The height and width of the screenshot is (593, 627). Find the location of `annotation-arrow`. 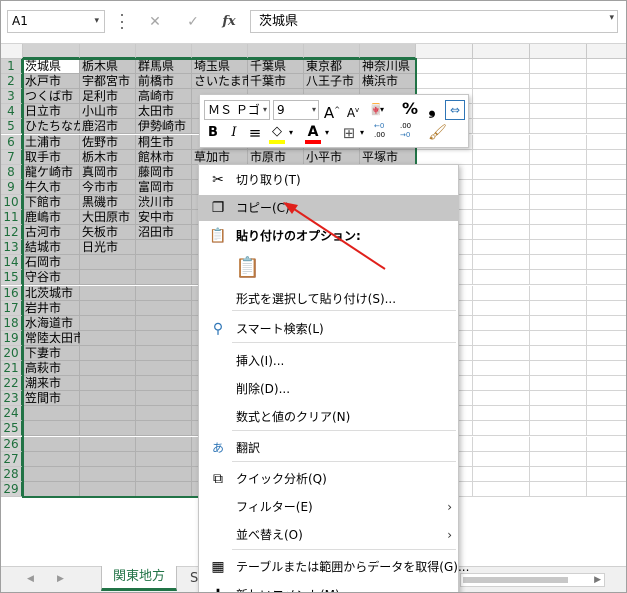

annotation-arrow is located at coordinates (334, 236).